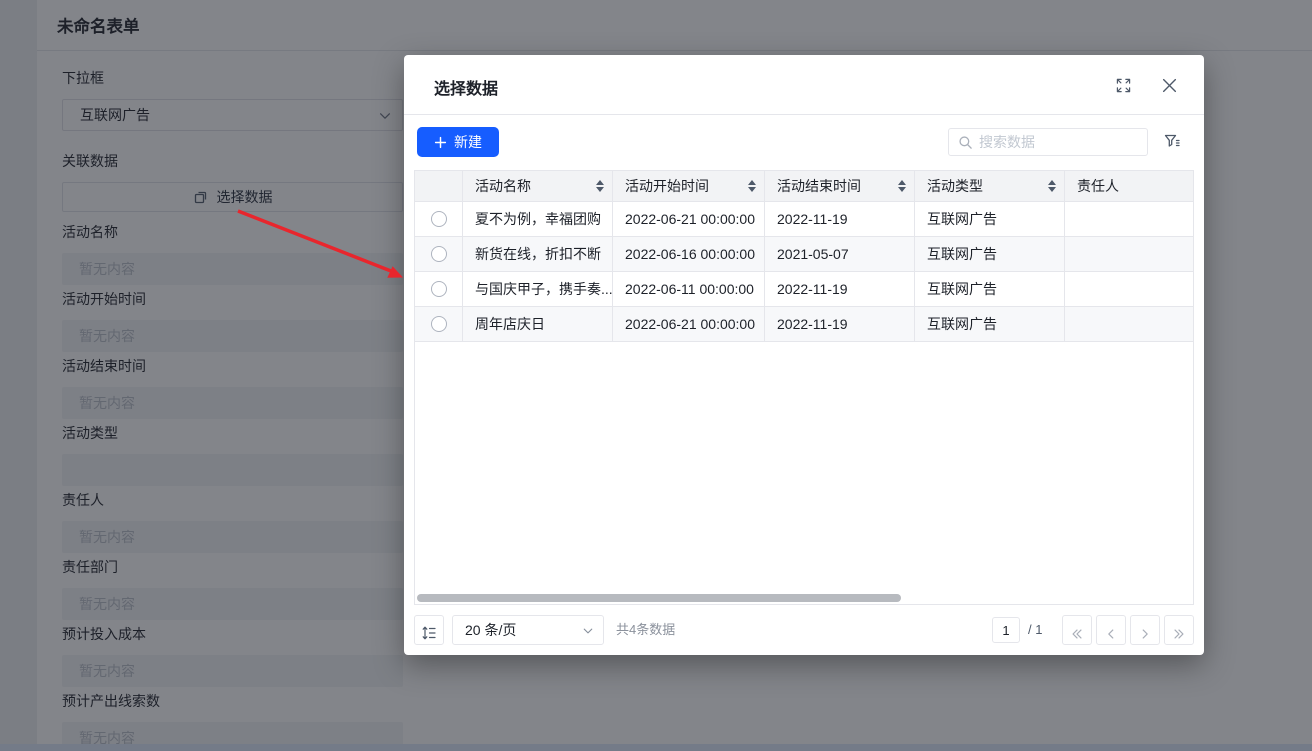  I want to click on page-number-input, so click(1006, 630).